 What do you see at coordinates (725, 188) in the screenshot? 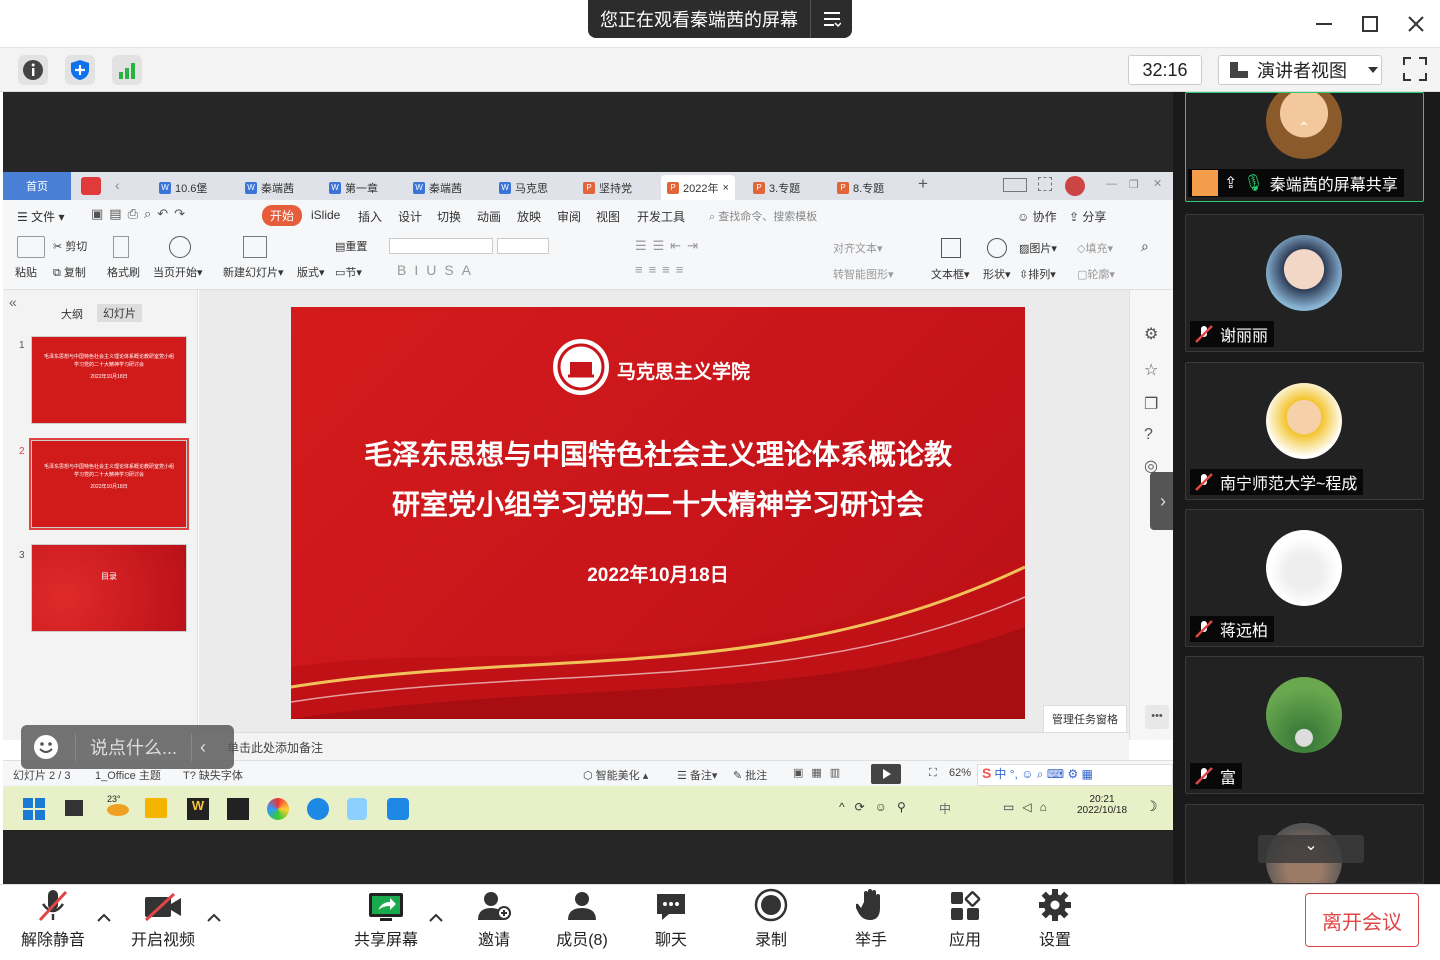
I see `close-tab-icon: ×` at bounding box center [725, 188].